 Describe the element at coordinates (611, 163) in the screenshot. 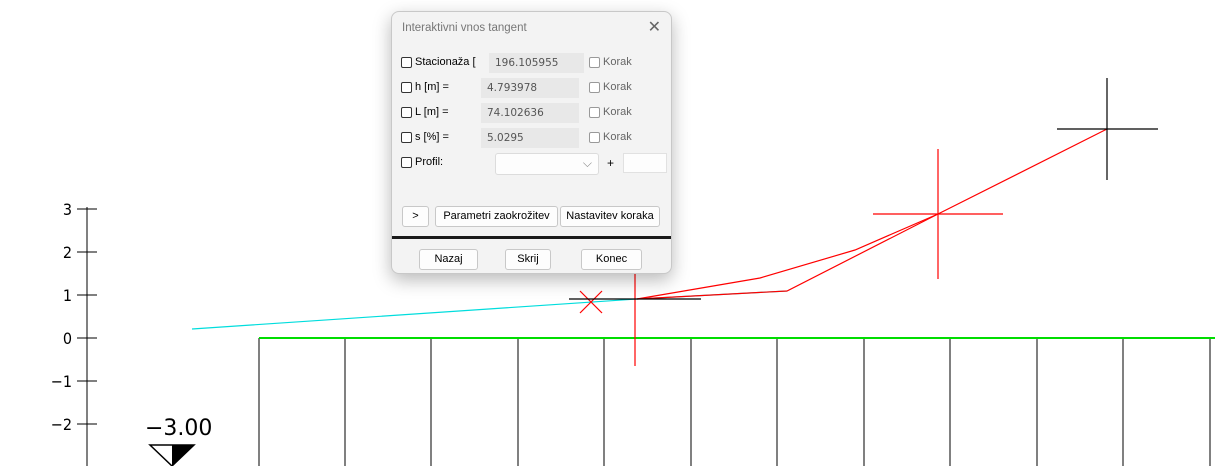

I see `plus-label: +` at that location.